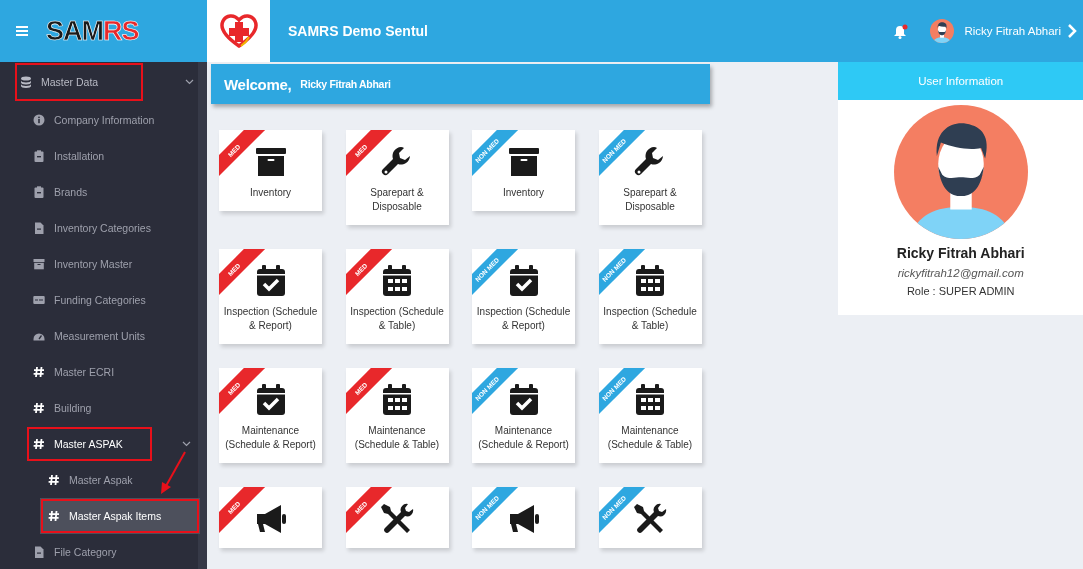  Describe the element at coordinates (92, 31) in the screenshot. I see `logo: SAMRS` at that location.